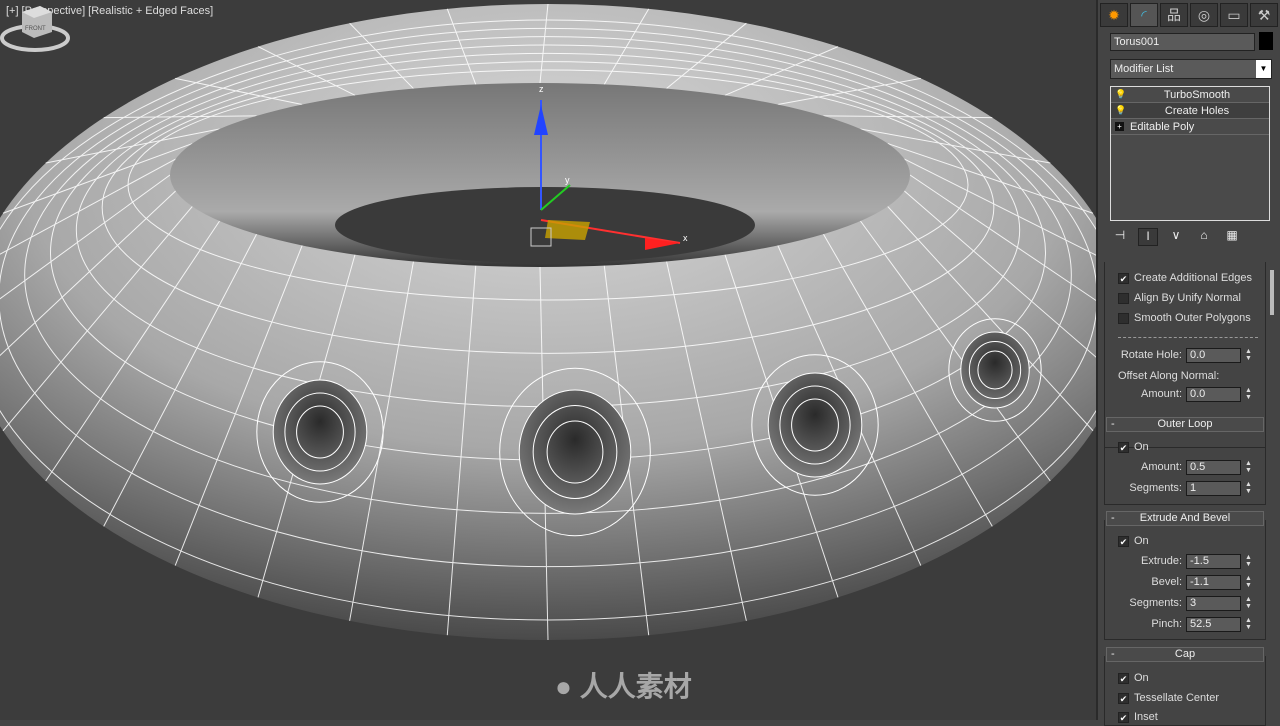 This screenshot has width=1280, height=726. Describe the element at coordinates (1263, 69) in the screenshot. I see `chevron-down-icon: ▼` at that location.